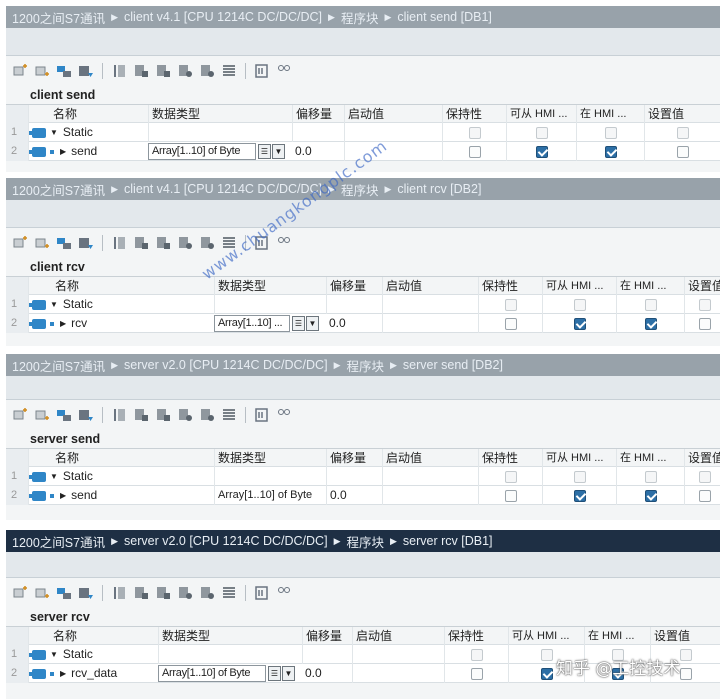 Image resolution: width=720 pixels, height=699 pixels. What do you see at coordinates (202, 151) in the screenshot?
I see `datatype-field: Array[1..10] of Byte` at bounding box center [202, 151].